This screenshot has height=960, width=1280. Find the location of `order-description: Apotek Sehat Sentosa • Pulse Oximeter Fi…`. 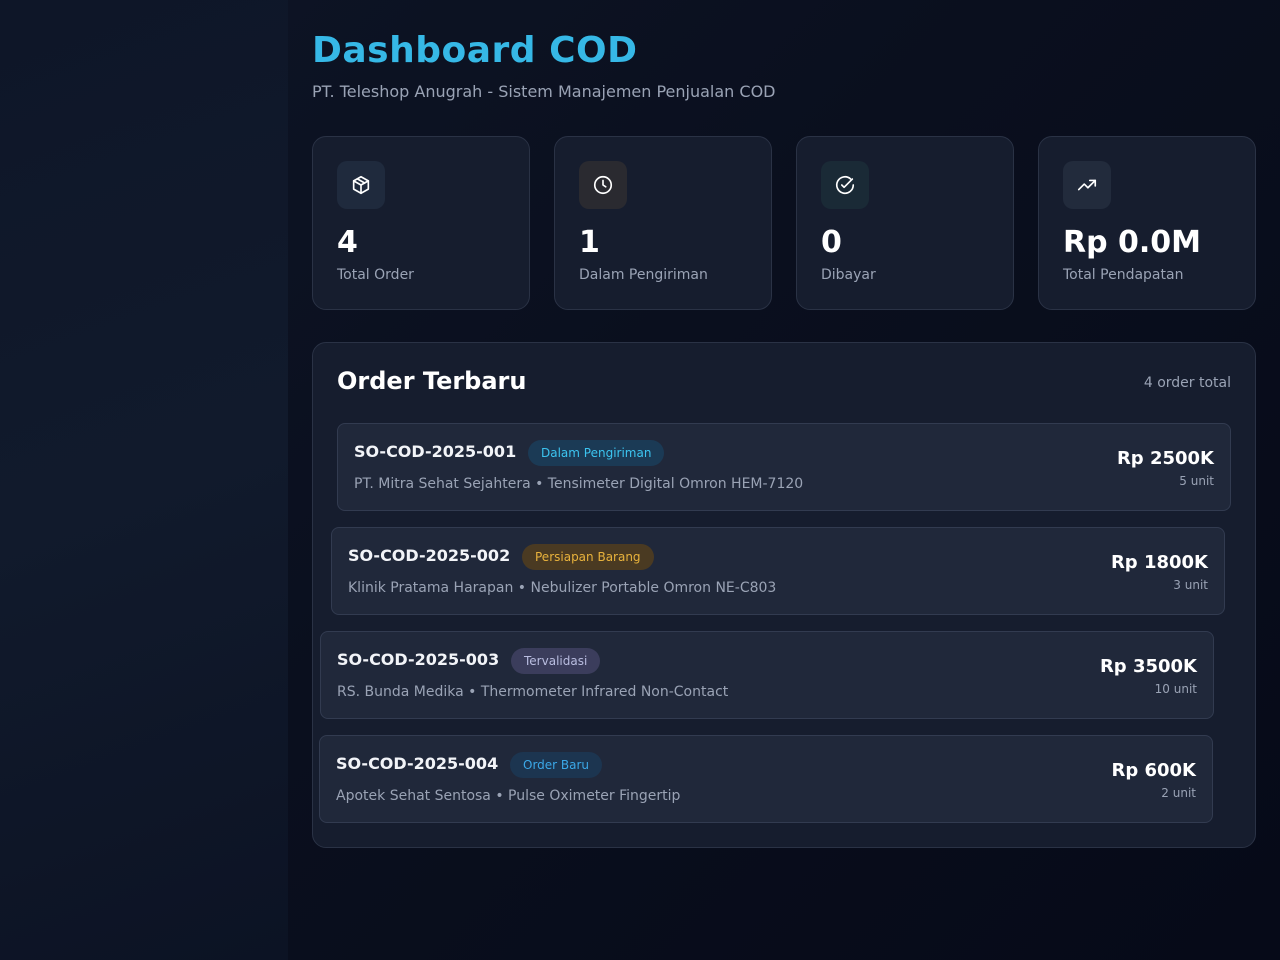

order-description: Apotek Sehat Sentosa • Pulse Oximeter Fi… is located at coordinates (508, 796).